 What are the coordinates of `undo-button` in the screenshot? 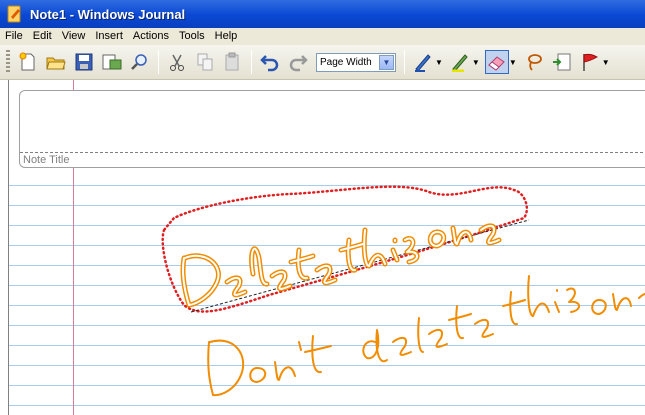 It's located at (270, 62).